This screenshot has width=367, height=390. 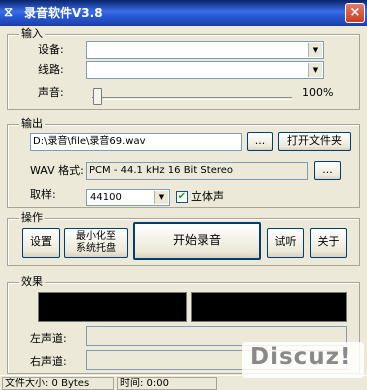 I want to click on open-folder-button: 打开文件夹, so click(x=314, y=141).